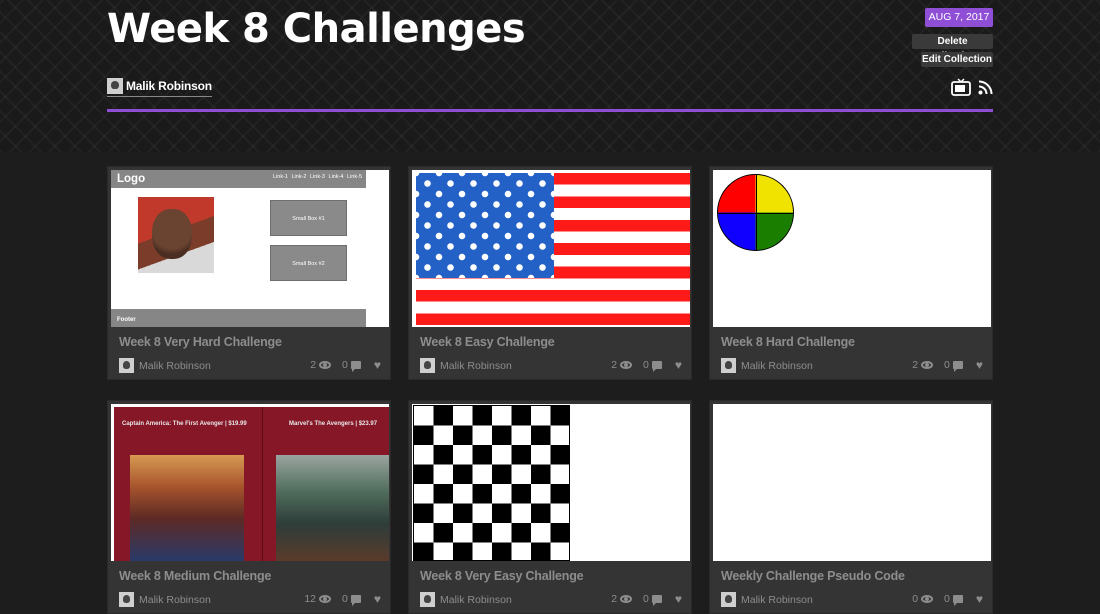 This screenshot has width=1100, height=614. What do you see at coordinates (238, 179) in the screenshot?
I see `mock-header: Logo Link-1 Link-2 Link-3 Link-4 Link-5` at bounding box center [238, 179].